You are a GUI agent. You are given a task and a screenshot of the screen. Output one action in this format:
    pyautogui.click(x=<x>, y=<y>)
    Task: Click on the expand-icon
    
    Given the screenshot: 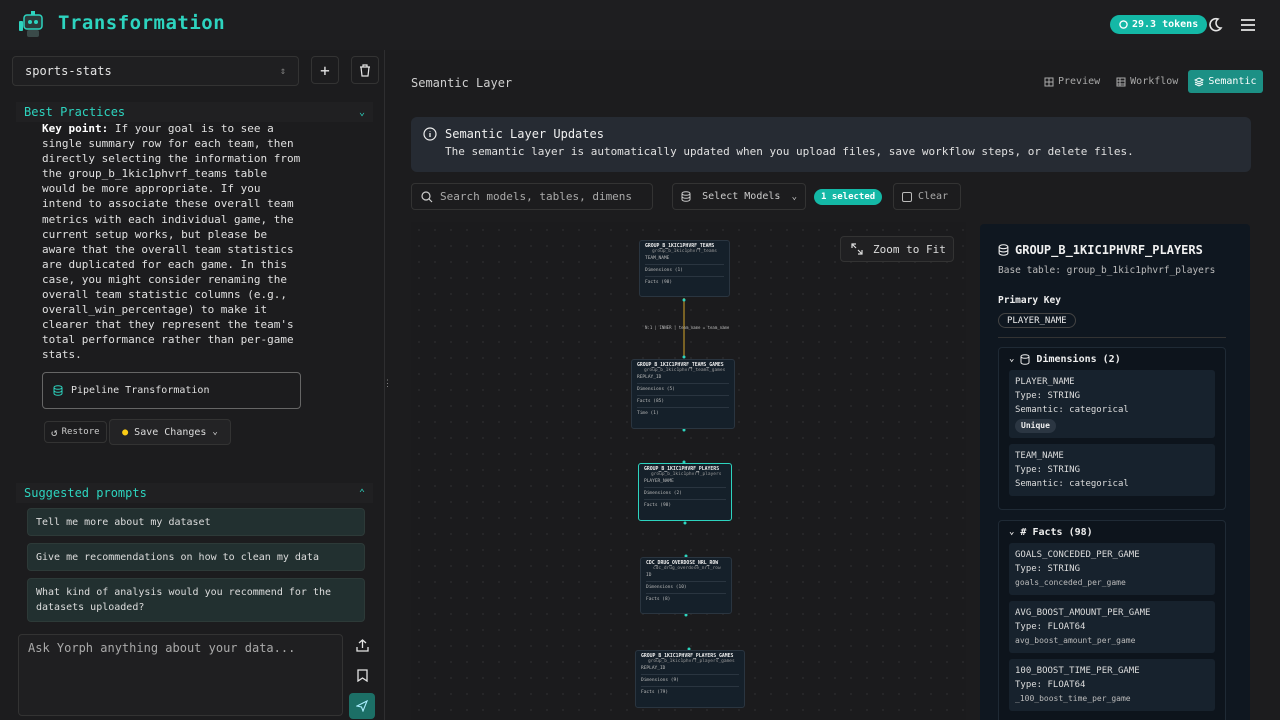 What is the action you would take?
    pyautogui.click(x=857, y=249)
    